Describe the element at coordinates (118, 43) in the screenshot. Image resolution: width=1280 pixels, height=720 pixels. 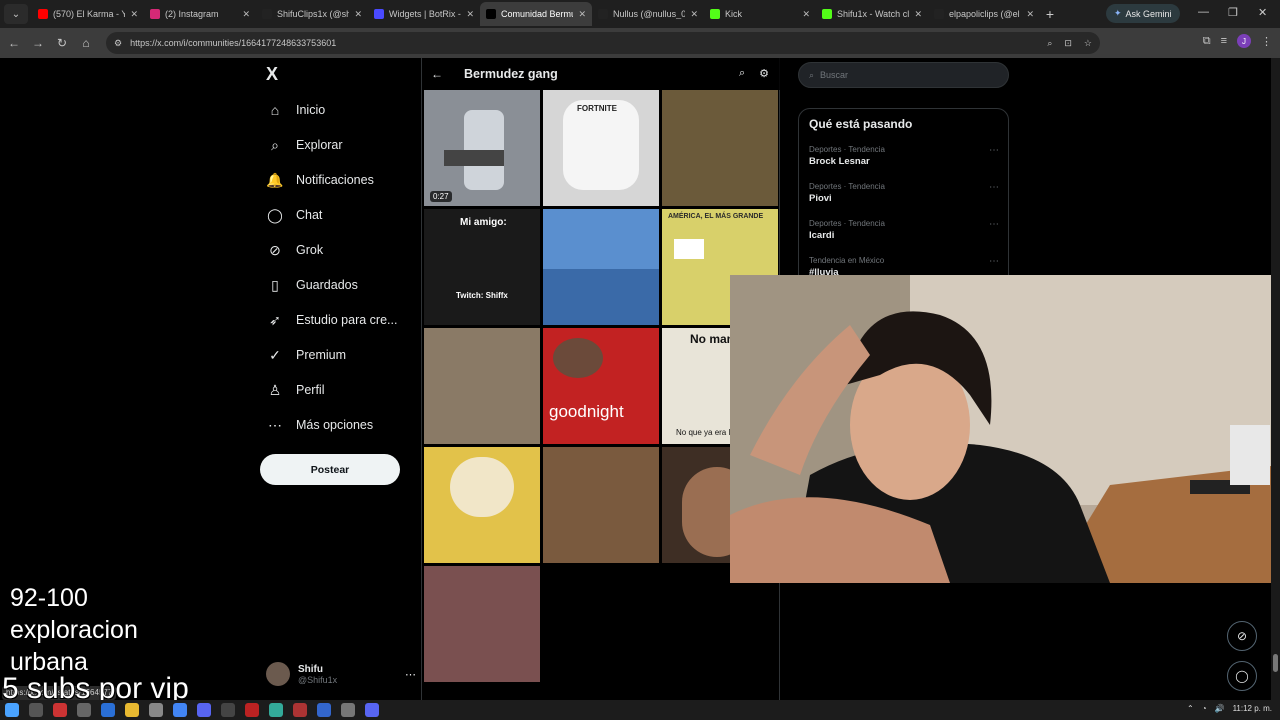
I see `site-info-icon: ⚙` at that location.